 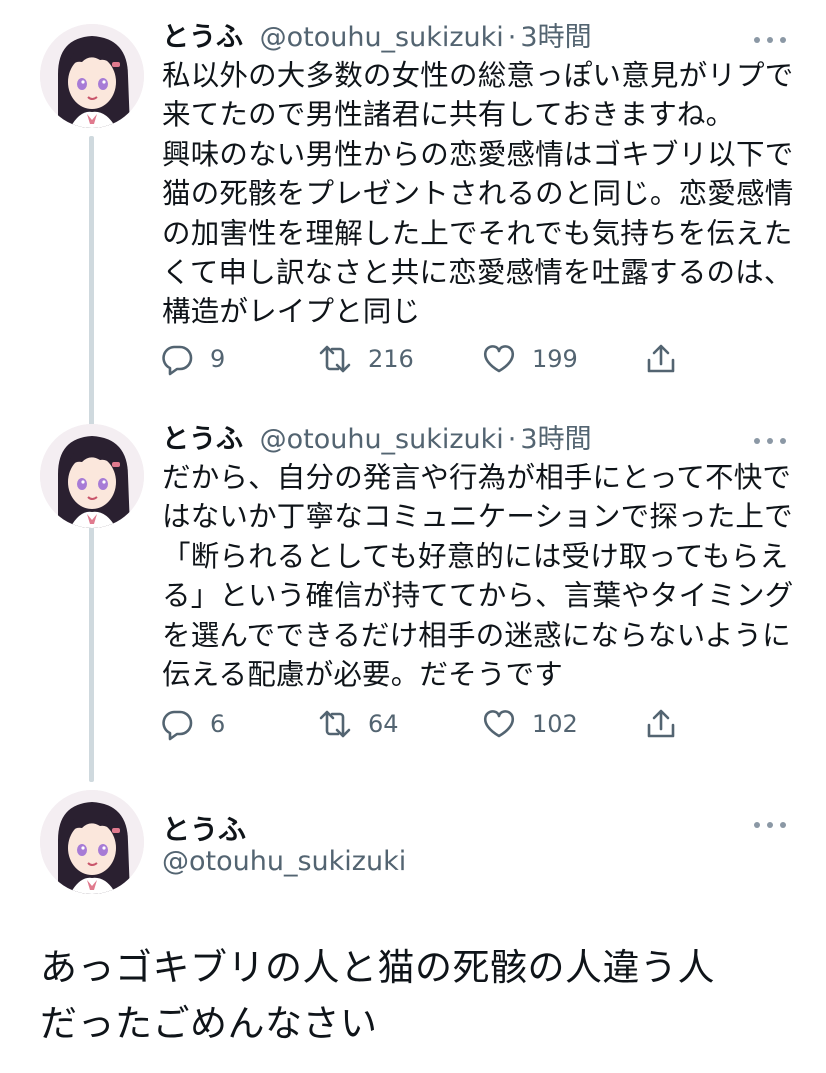 I want to click on like-count: 102, so click(x=555, y=724).